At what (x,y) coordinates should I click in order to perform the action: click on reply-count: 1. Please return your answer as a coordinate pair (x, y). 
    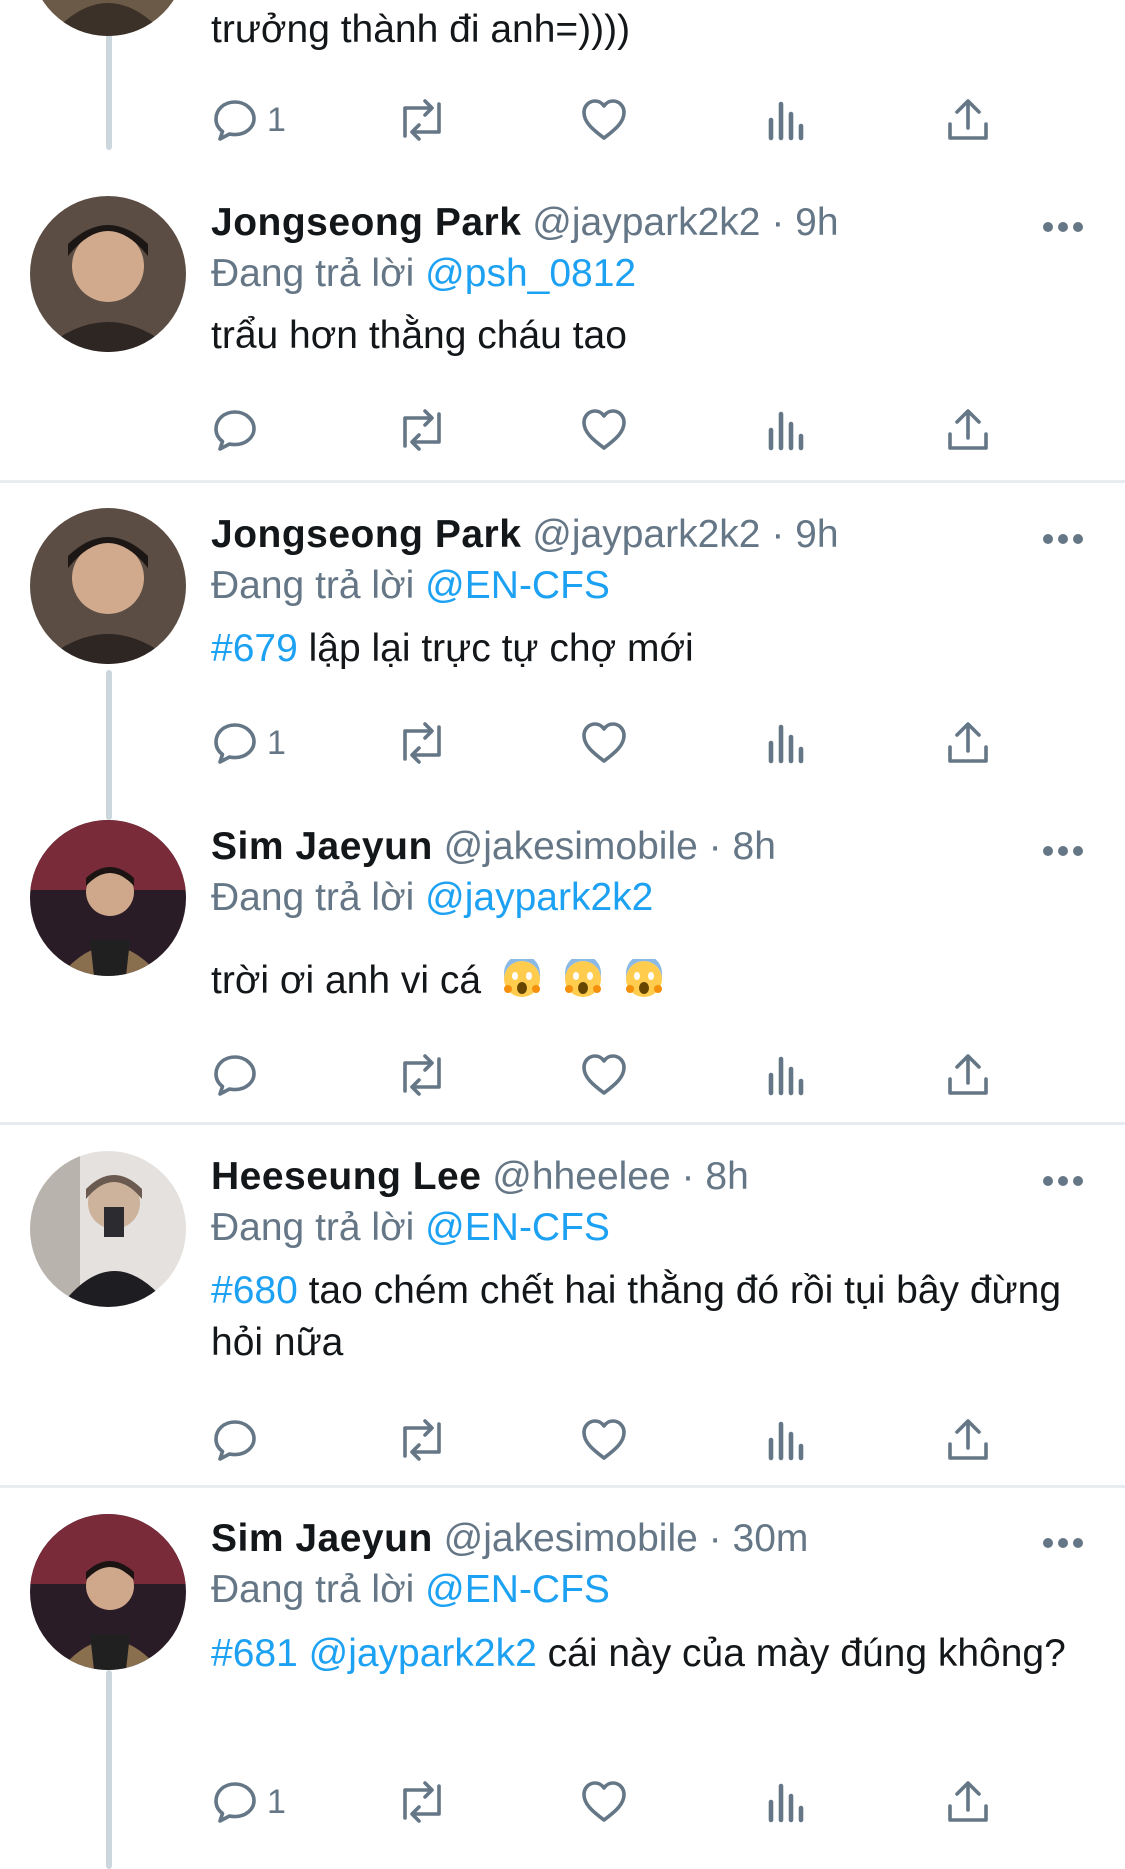
    Looking at the image, I should click on (276, 1801).